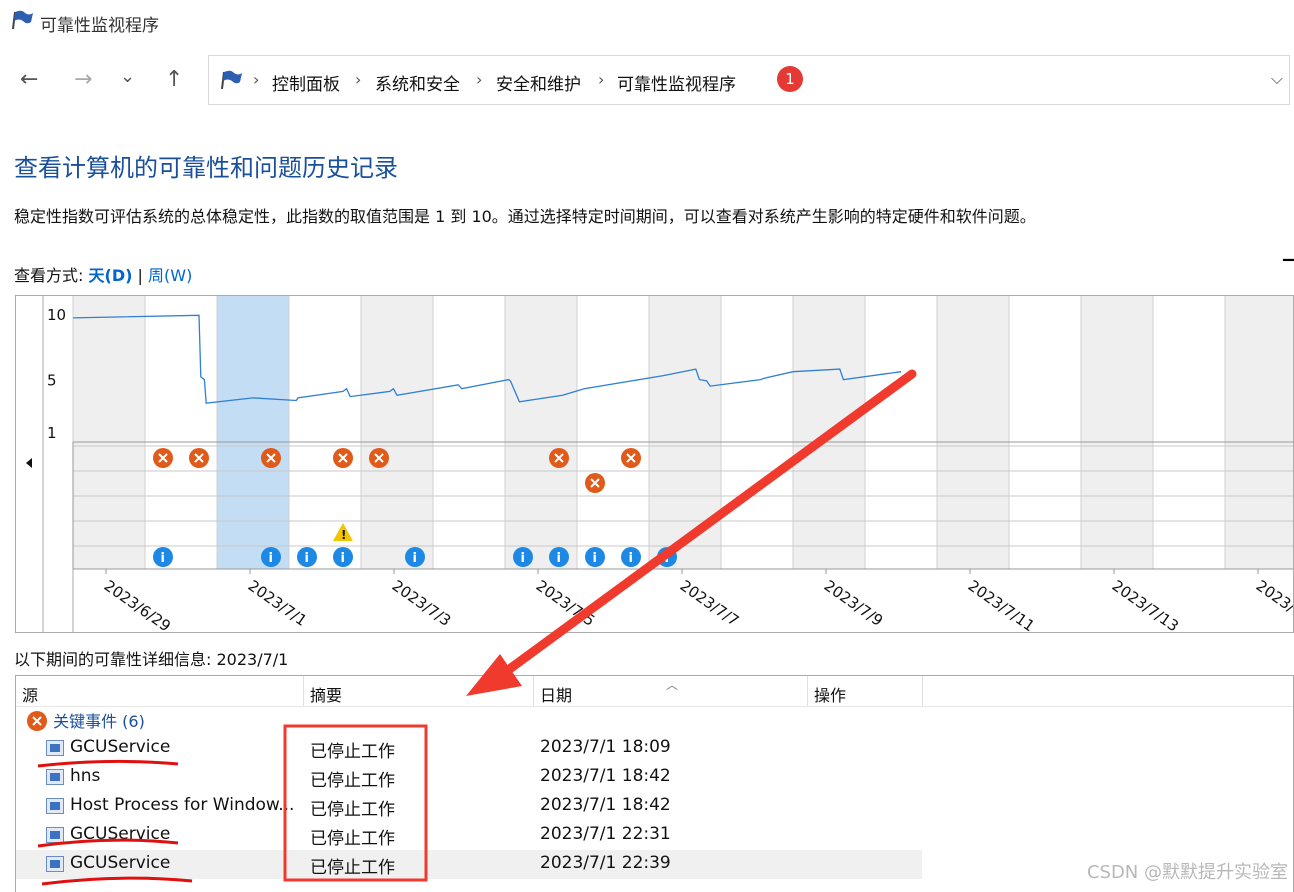  What do you see at coordinates (111, 275) in the screenshot?
I see `view-day-link: 天(D)` at bounding box center [111, 275].